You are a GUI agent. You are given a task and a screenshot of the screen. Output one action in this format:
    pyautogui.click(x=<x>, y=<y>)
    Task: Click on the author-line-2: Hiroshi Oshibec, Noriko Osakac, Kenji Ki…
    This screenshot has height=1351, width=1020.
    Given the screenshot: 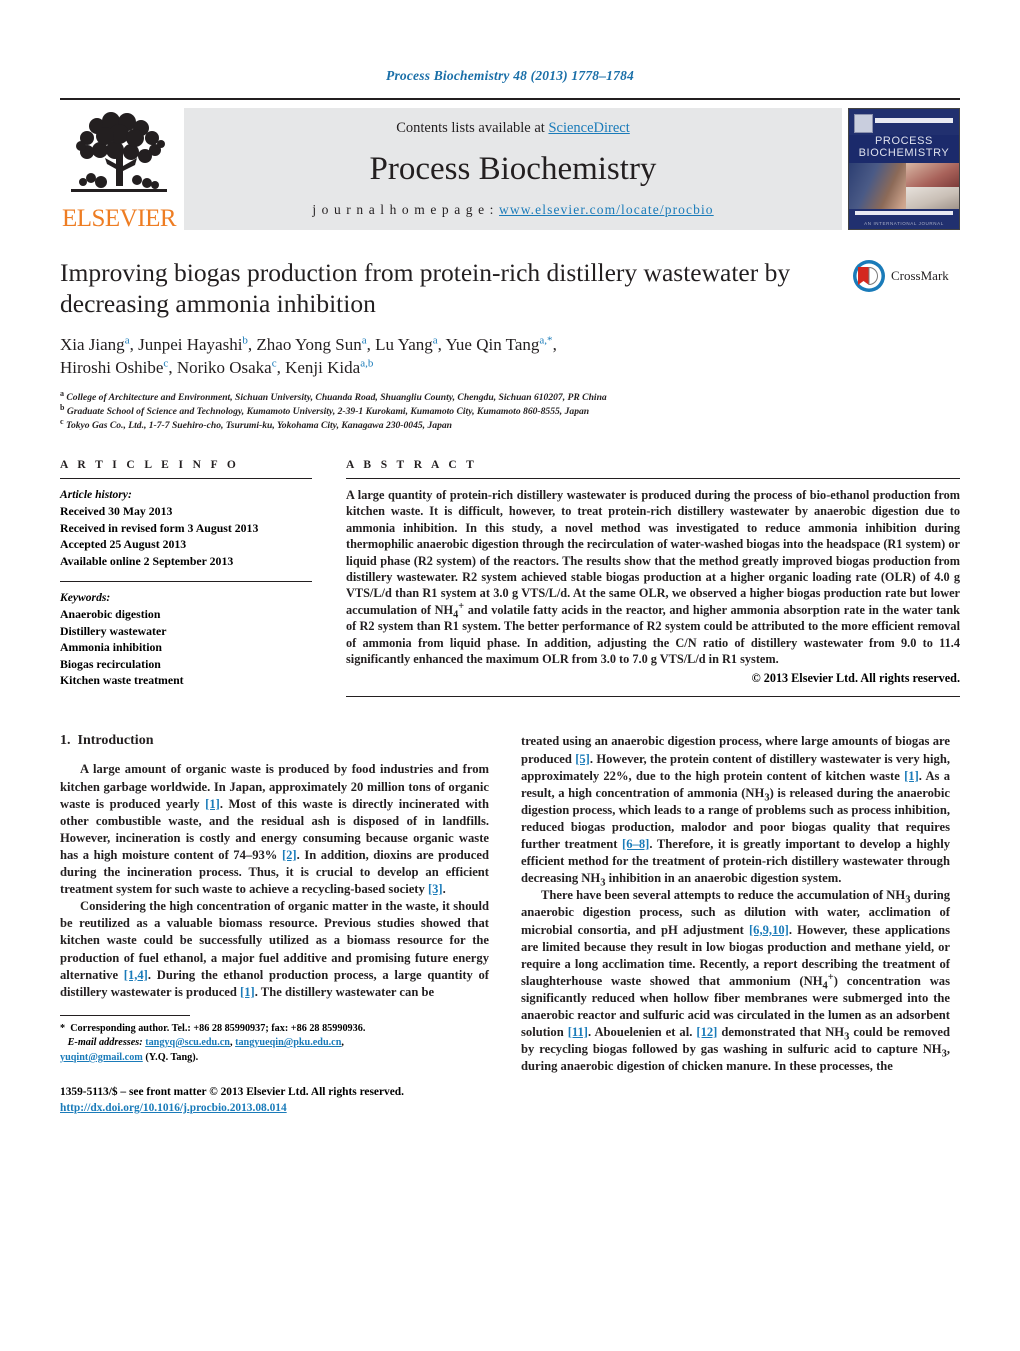 What is the action you would take?
    pyautogui.click(x=217, y=367)
    